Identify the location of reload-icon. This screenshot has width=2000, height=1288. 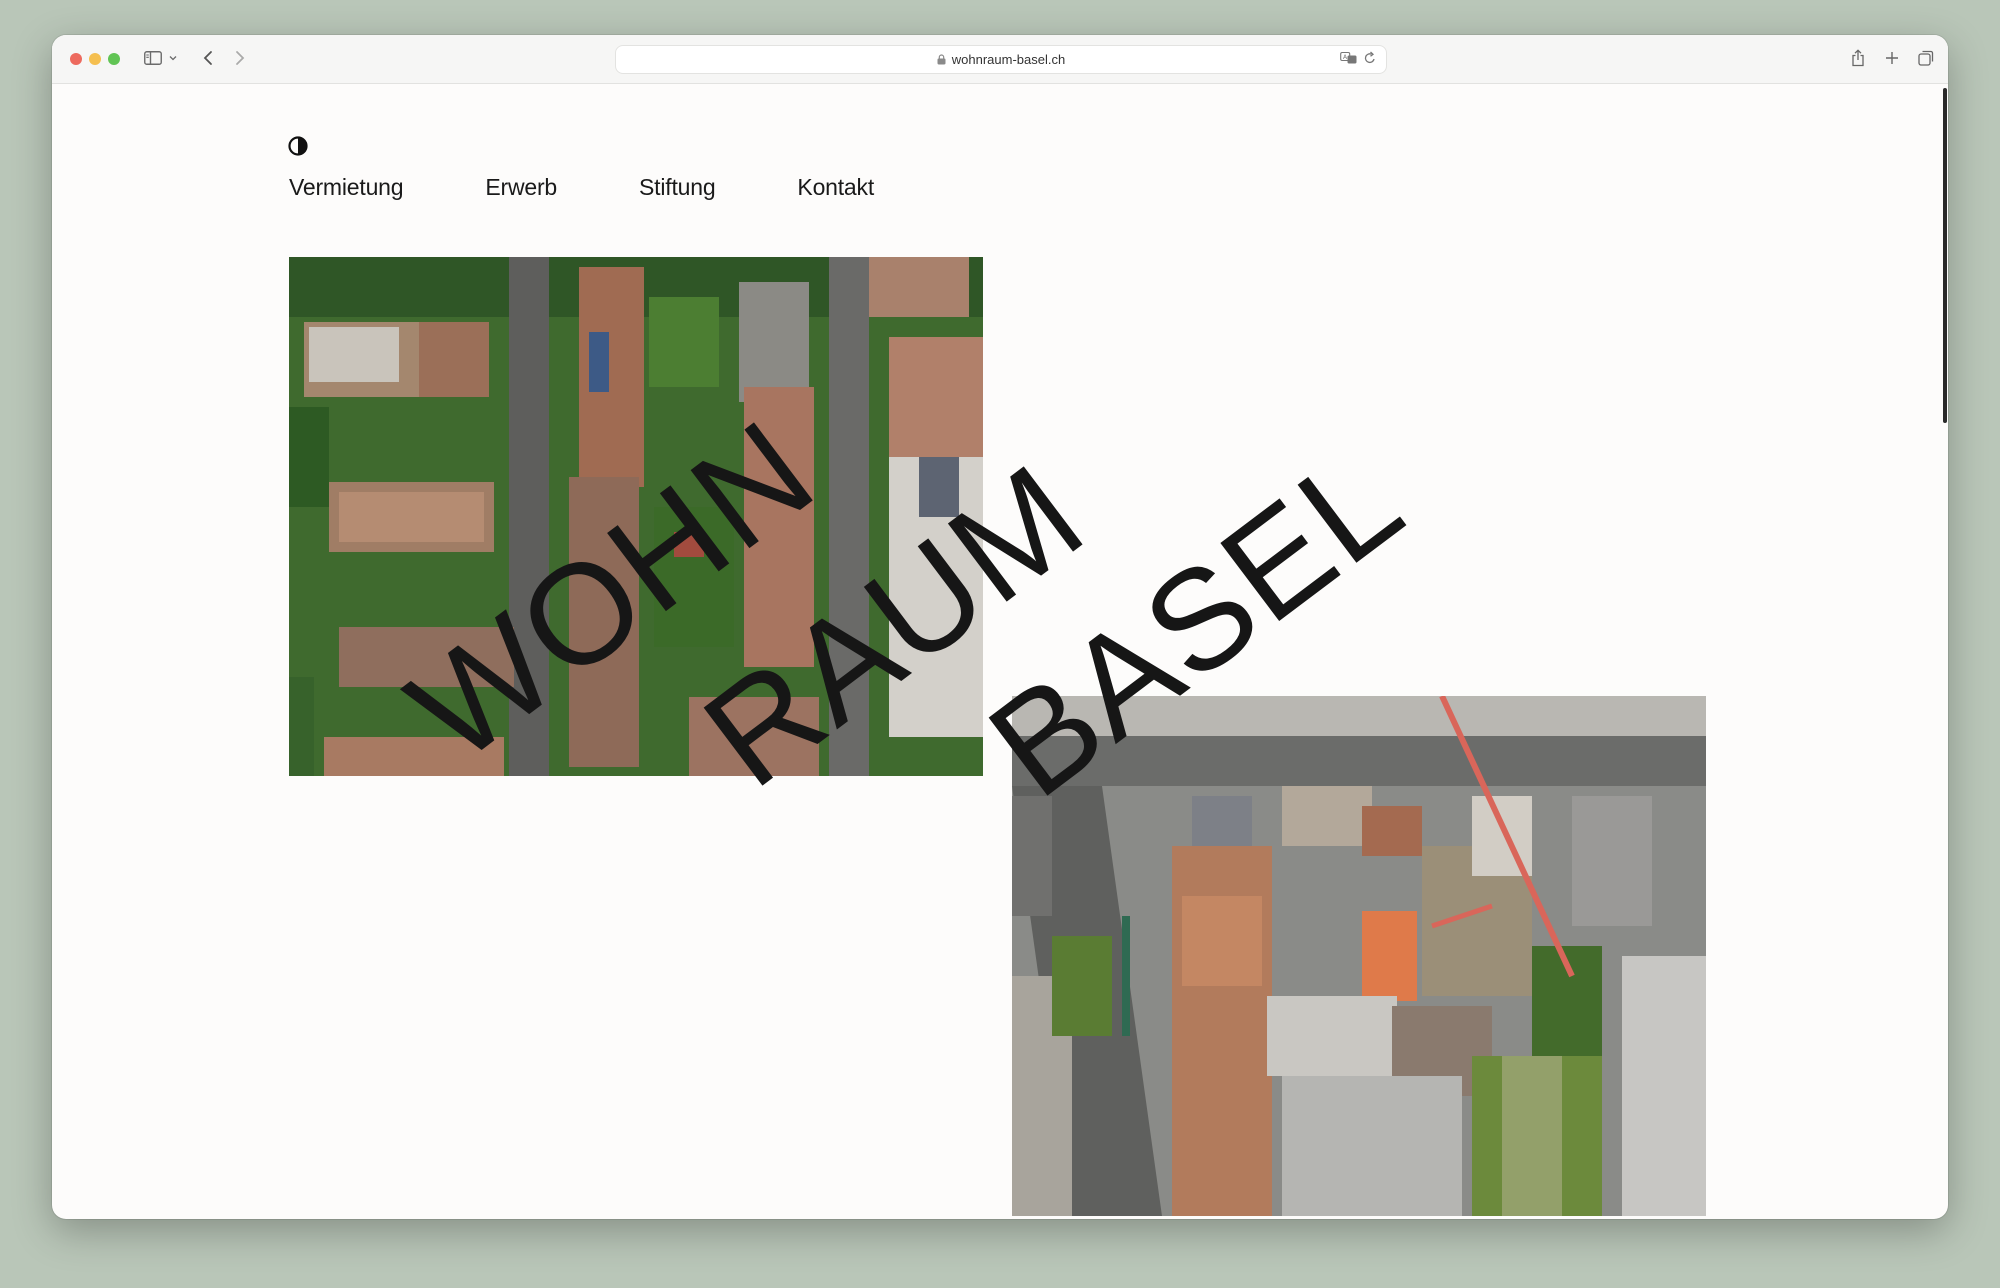
(1370, 59).